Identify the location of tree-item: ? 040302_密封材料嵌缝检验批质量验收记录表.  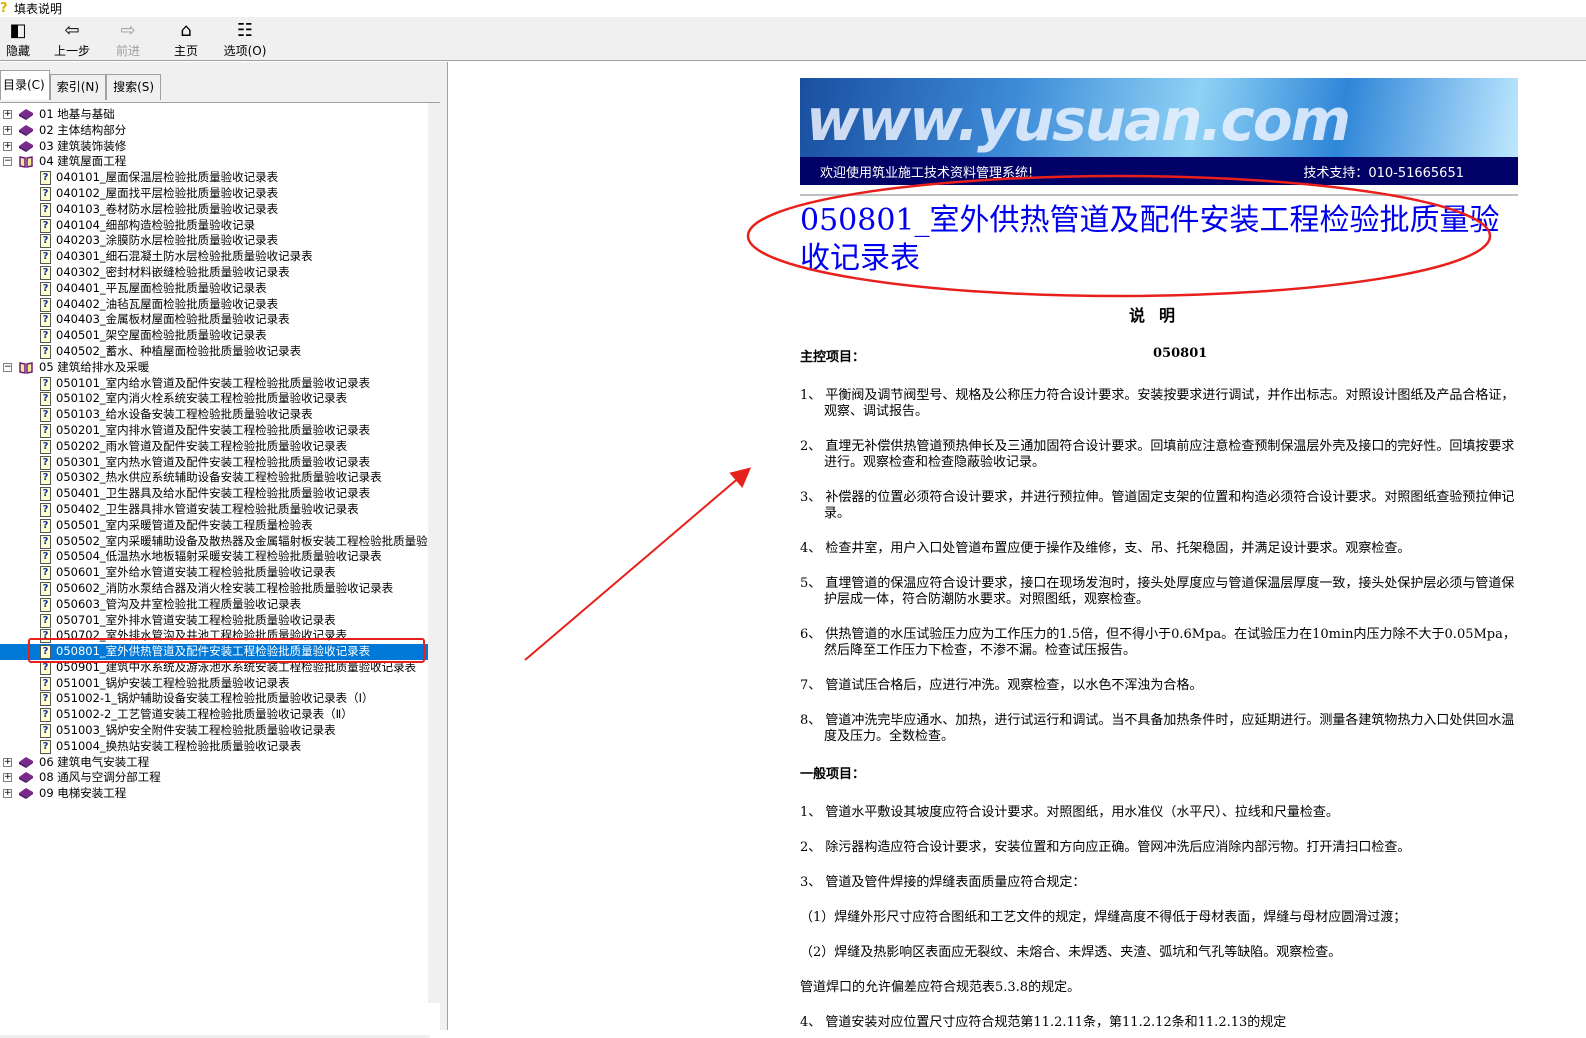
(215, 273).